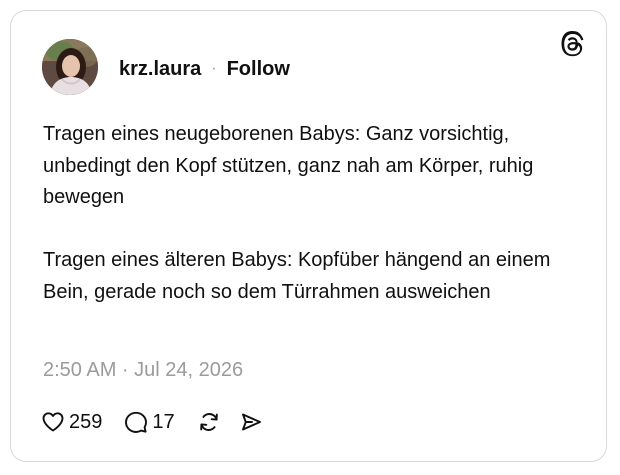 The image size is (620, 475). What do you see at coordinates (136, 422) in the screenshot?
I see `speech-bubble-icon` at bounding box center [136, 422].